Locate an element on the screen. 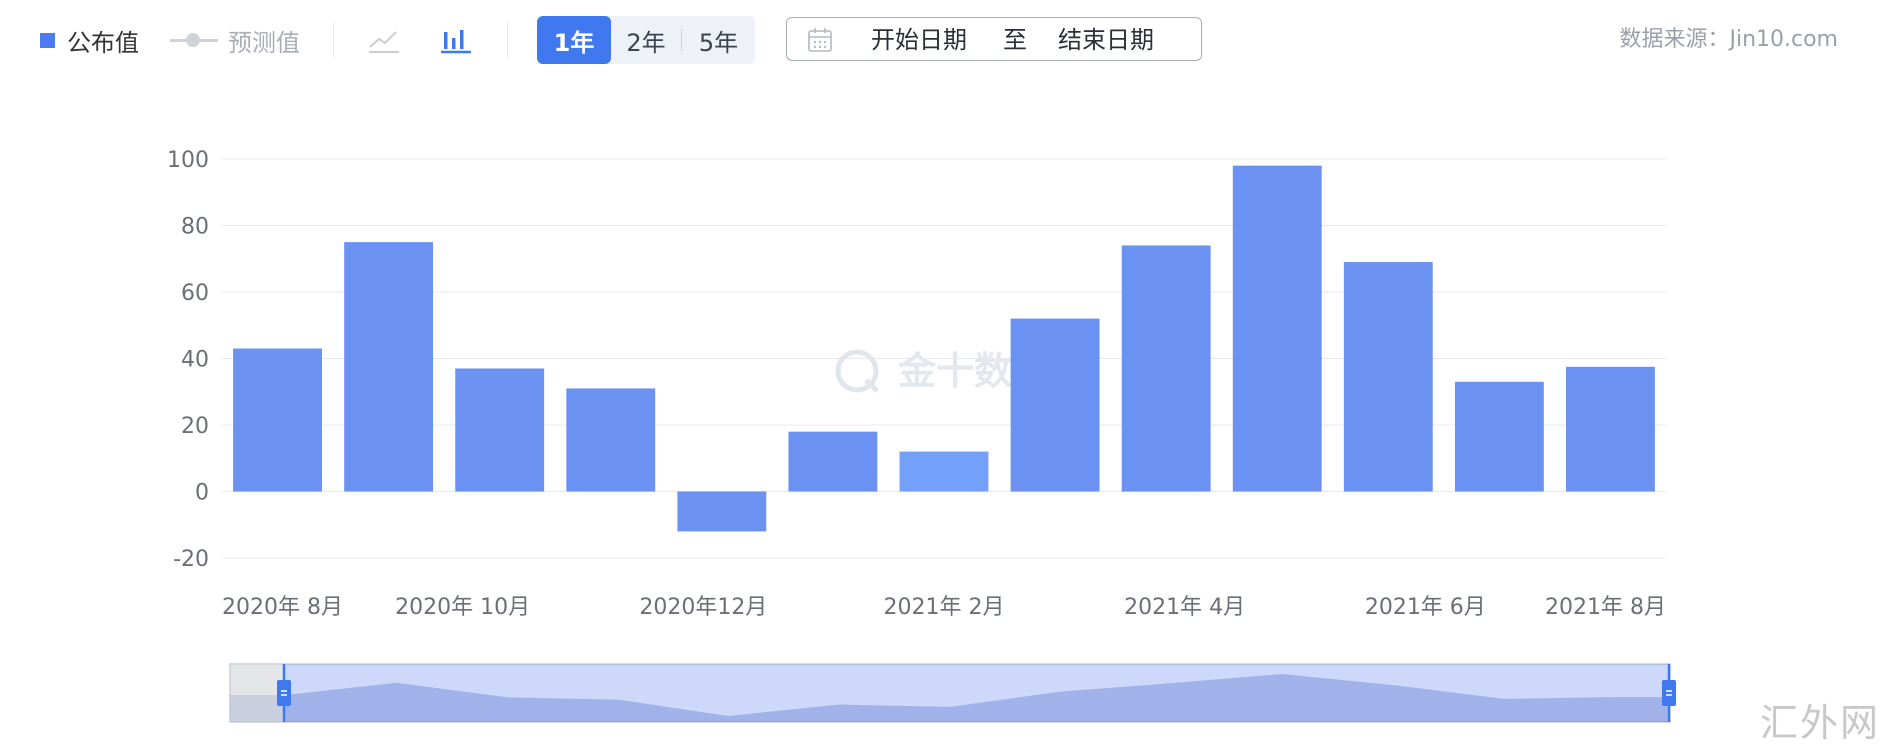 This screenshot has width=1888, height=747. date-range-picker: 开始日期 至 结束日期 is located at coordinates (994, 39).